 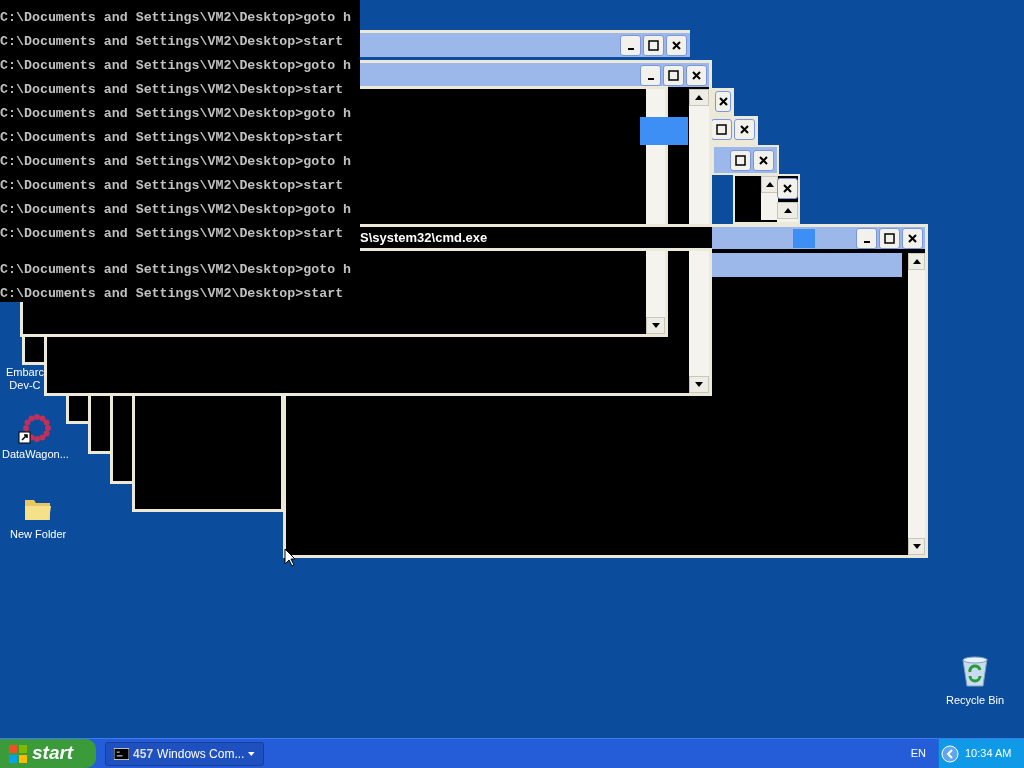 I want to click on start-button: start, so click(x=48, y=753).